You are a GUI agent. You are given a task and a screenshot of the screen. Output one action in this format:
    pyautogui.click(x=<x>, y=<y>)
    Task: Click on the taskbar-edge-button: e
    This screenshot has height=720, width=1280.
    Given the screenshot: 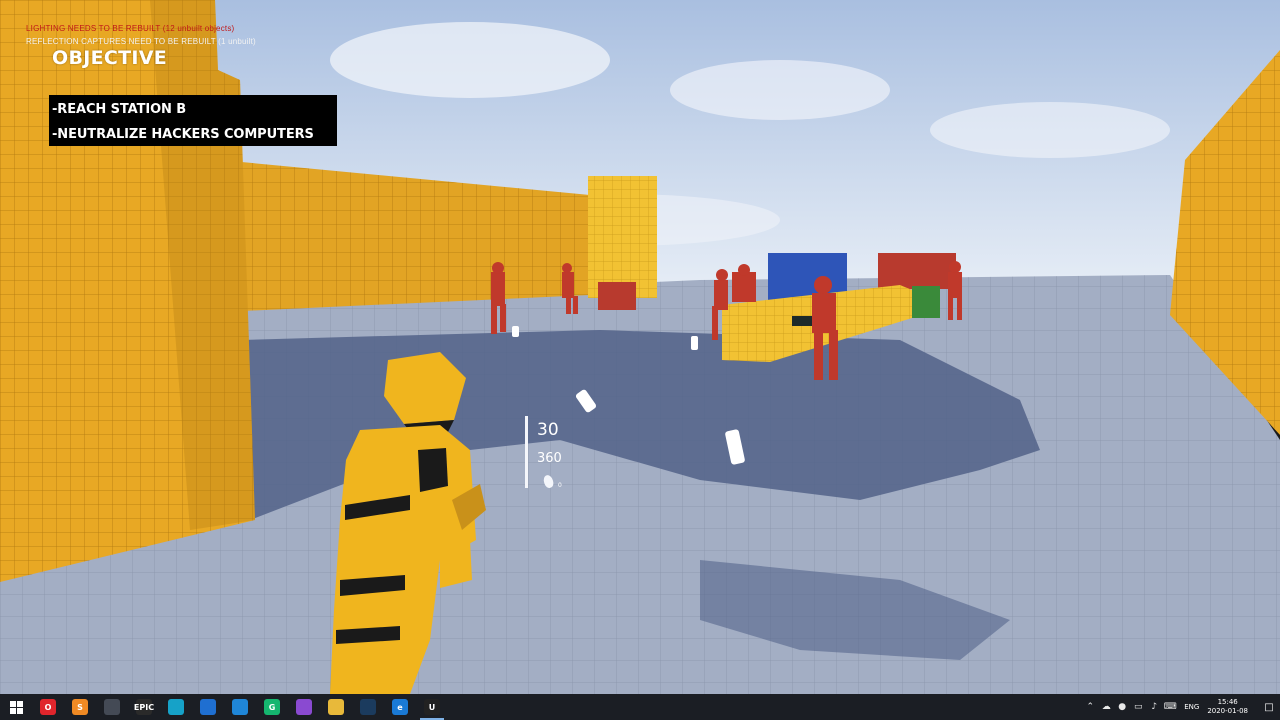 What is the action you would take?
    pyautogui.click(x=400, y=707)
    